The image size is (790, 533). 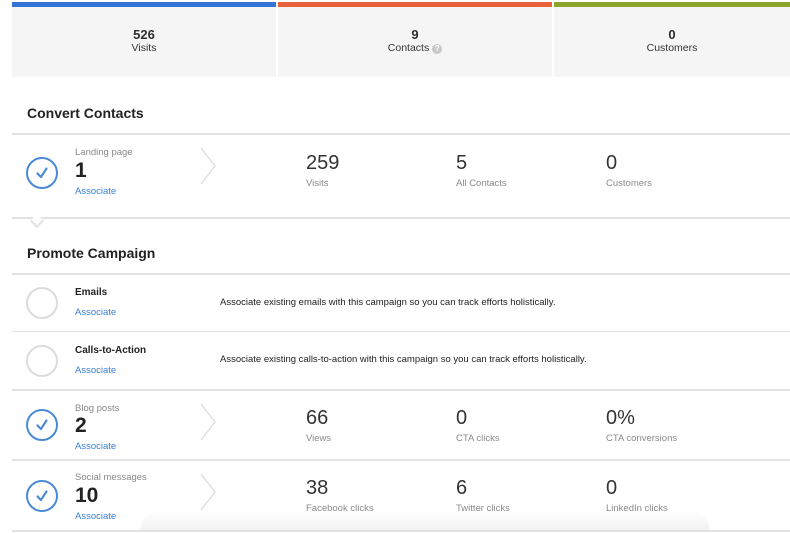 What do you see at coordinates (85, 113) in the screenshot?
I see `section-title-convert-contacts: Convert Contacts` at bounding box center [85, 113].